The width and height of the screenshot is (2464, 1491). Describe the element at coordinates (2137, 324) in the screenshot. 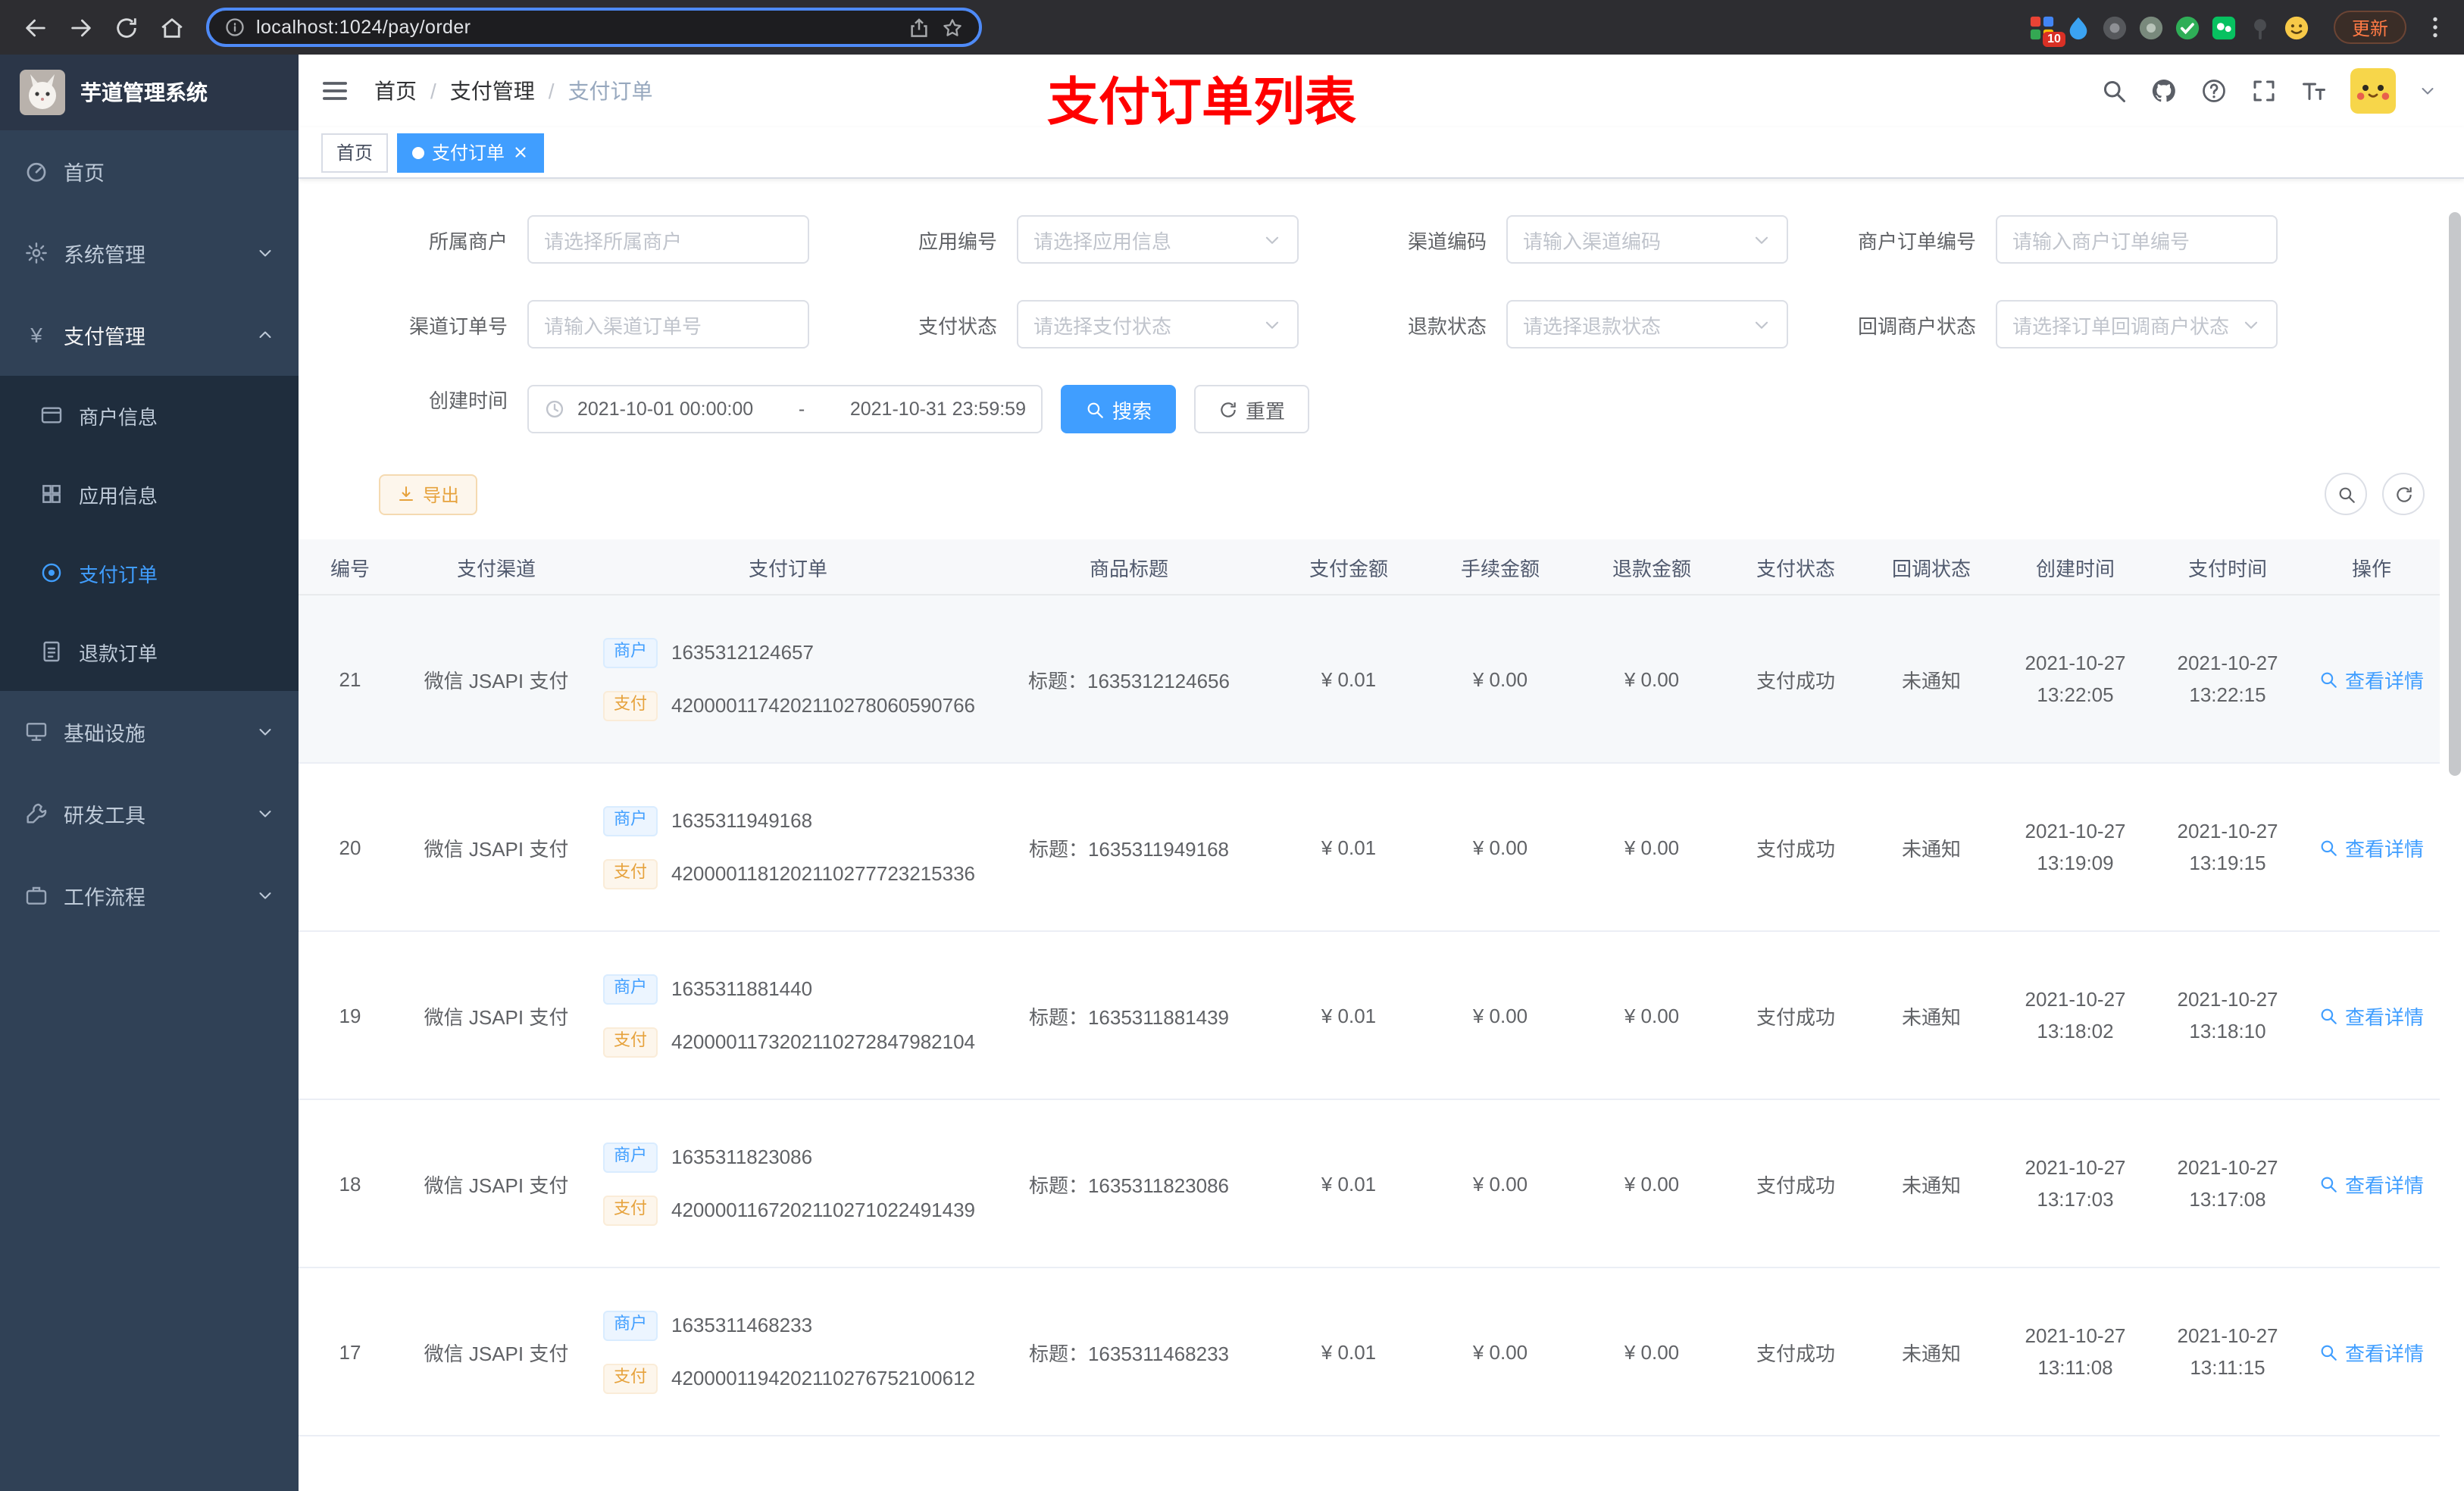

I see `notify-status-select: 请选择订单回调商户状态` at that location.